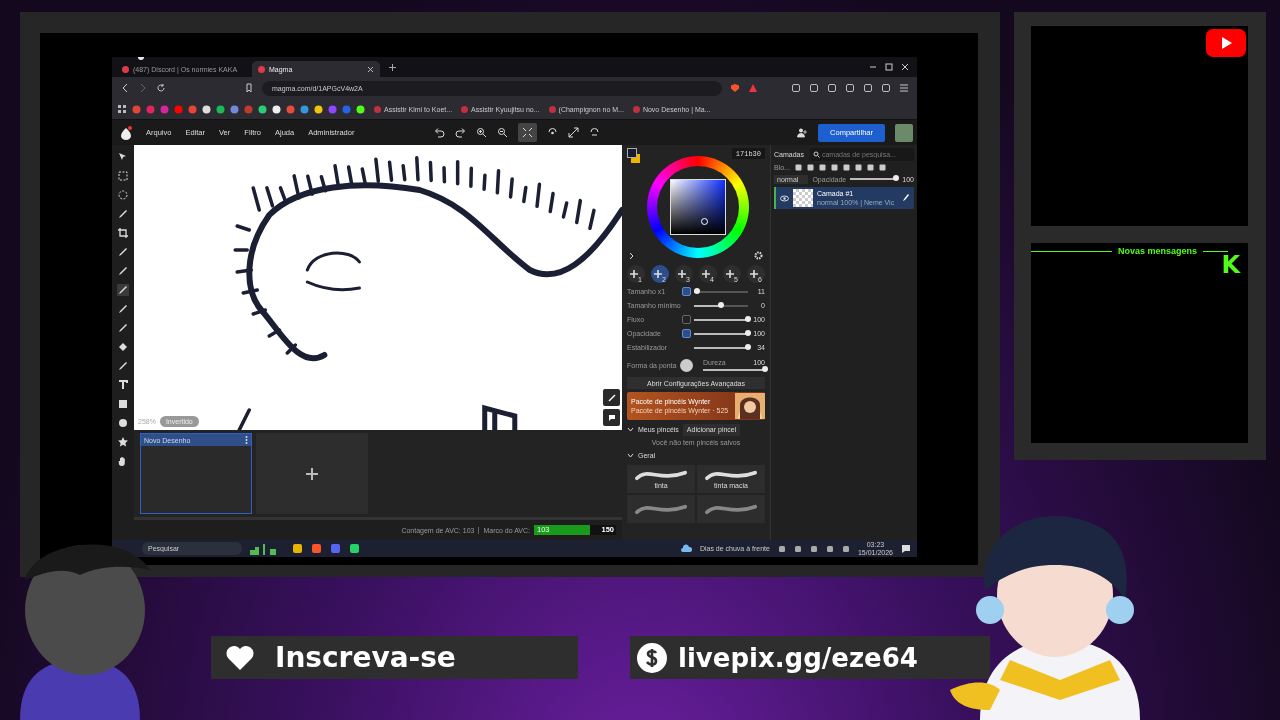 The height and width of the screenshot is (720, 1280). Describe the element at coordinates (1230, 265) in the screenshot. I see `kick-logo: K` at that location.